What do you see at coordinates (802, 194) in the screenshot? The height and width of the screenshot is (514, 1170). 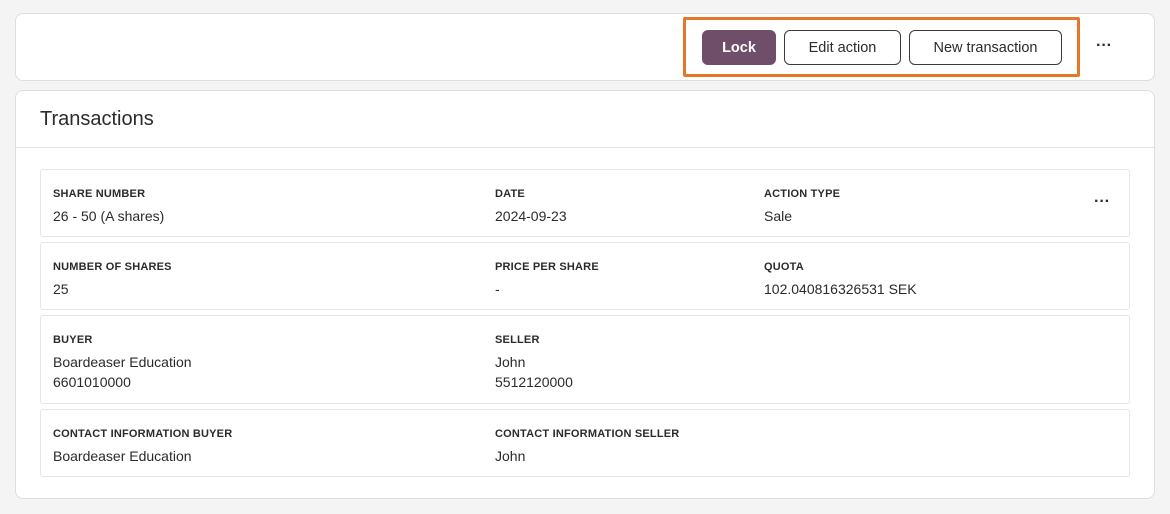 I see `field-label: ACTION TYPE` at bounding box center [802, 194].